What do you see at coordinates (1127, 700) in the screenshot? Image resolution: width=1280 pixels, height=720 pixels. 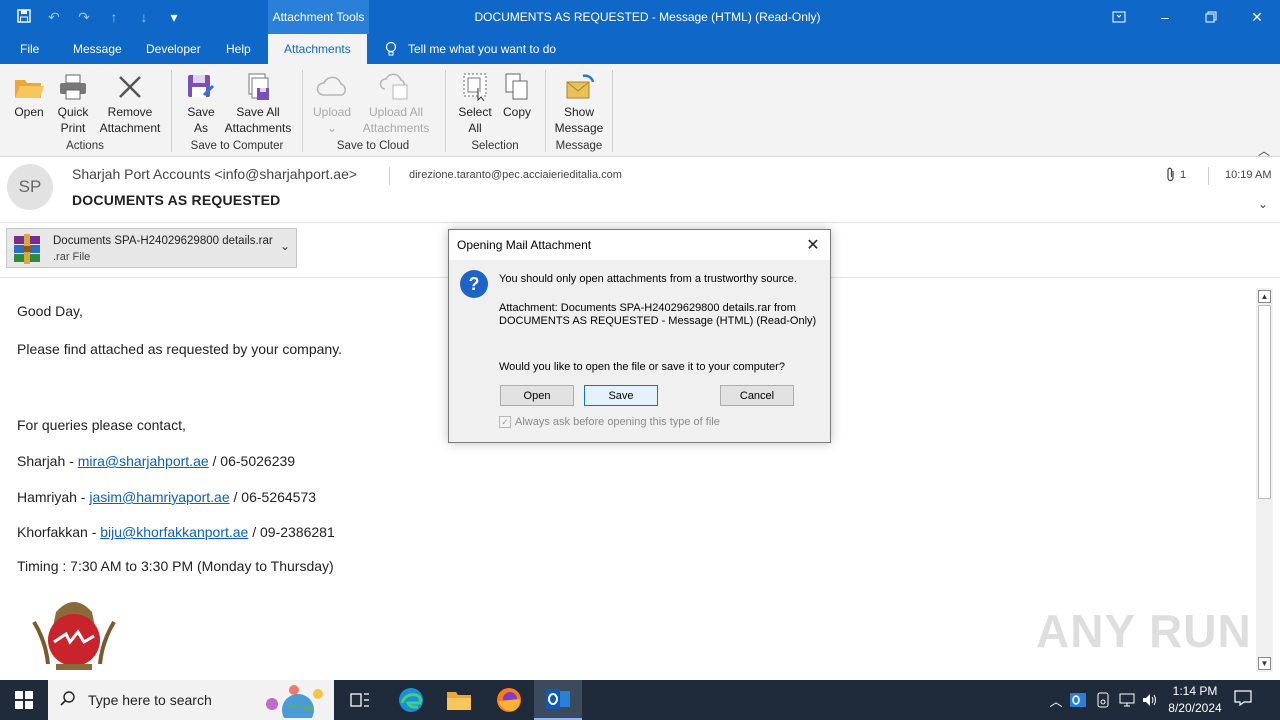 I see `network-icon` at bounding box center [1127, 700].